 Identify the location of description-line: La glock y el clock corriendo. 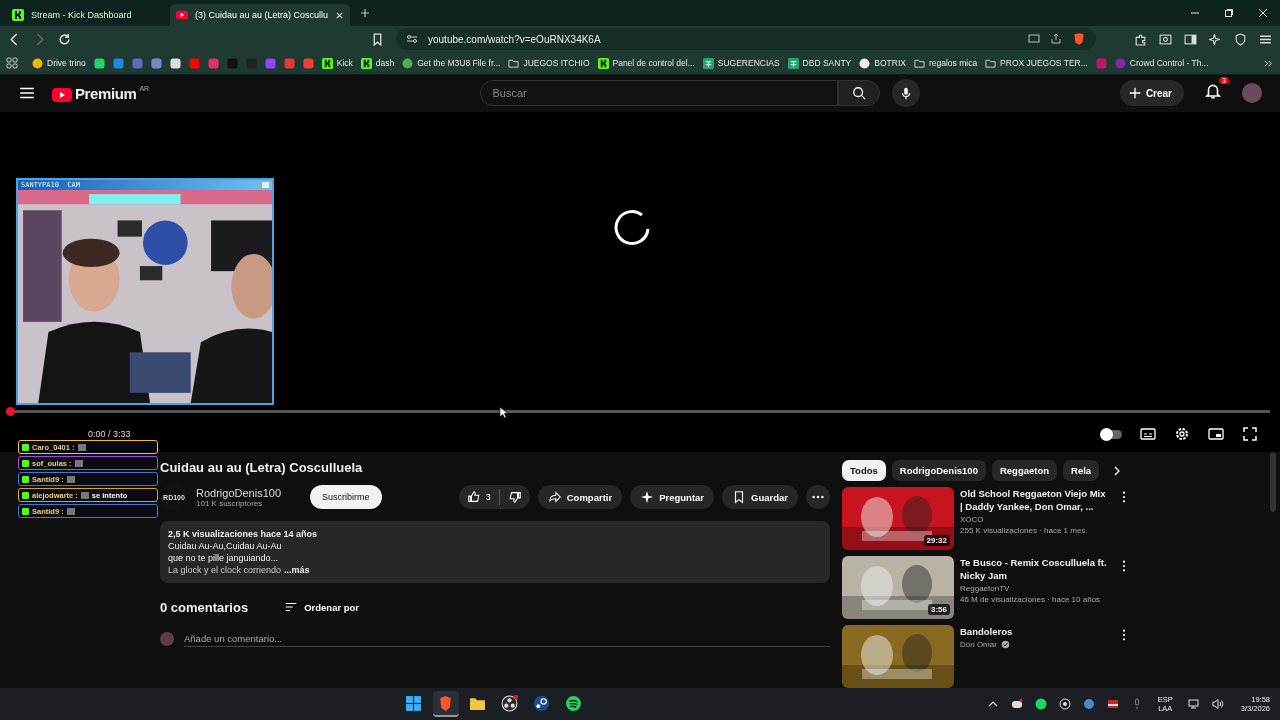
(225, 570).